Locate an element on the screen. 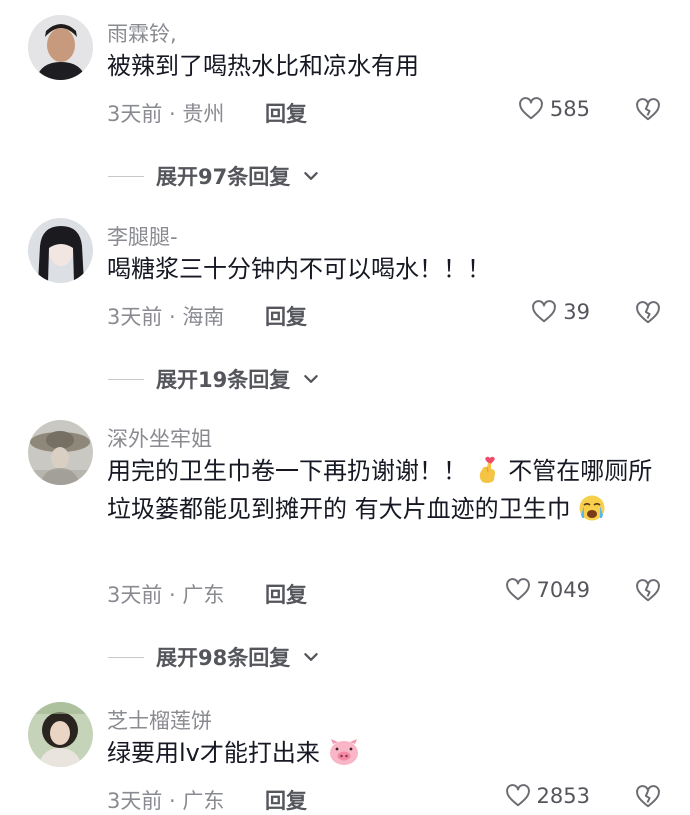 Image resolution: width=690 pixels, height=815 pixels. username: 深外坐牢姐 is located at coordinates (159, 438).